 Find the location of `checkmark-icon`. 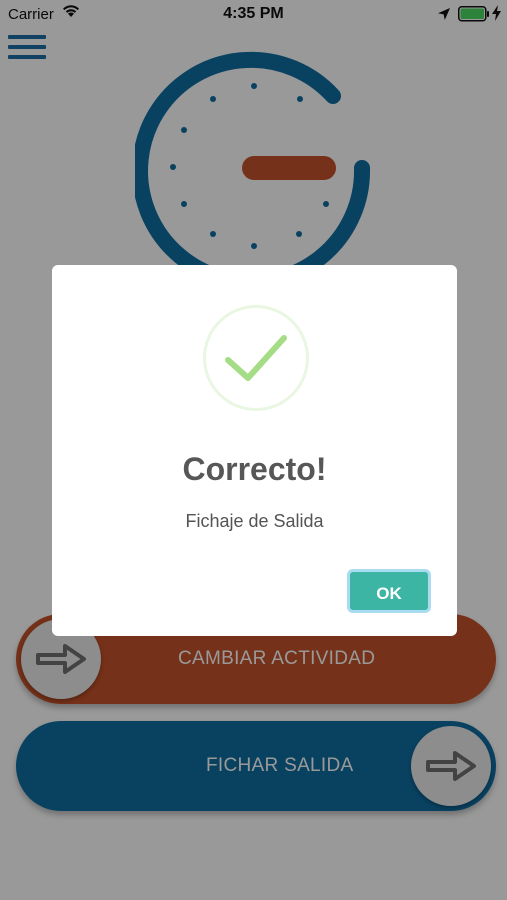

checkmark-icon is located at coordinates (256, 358).